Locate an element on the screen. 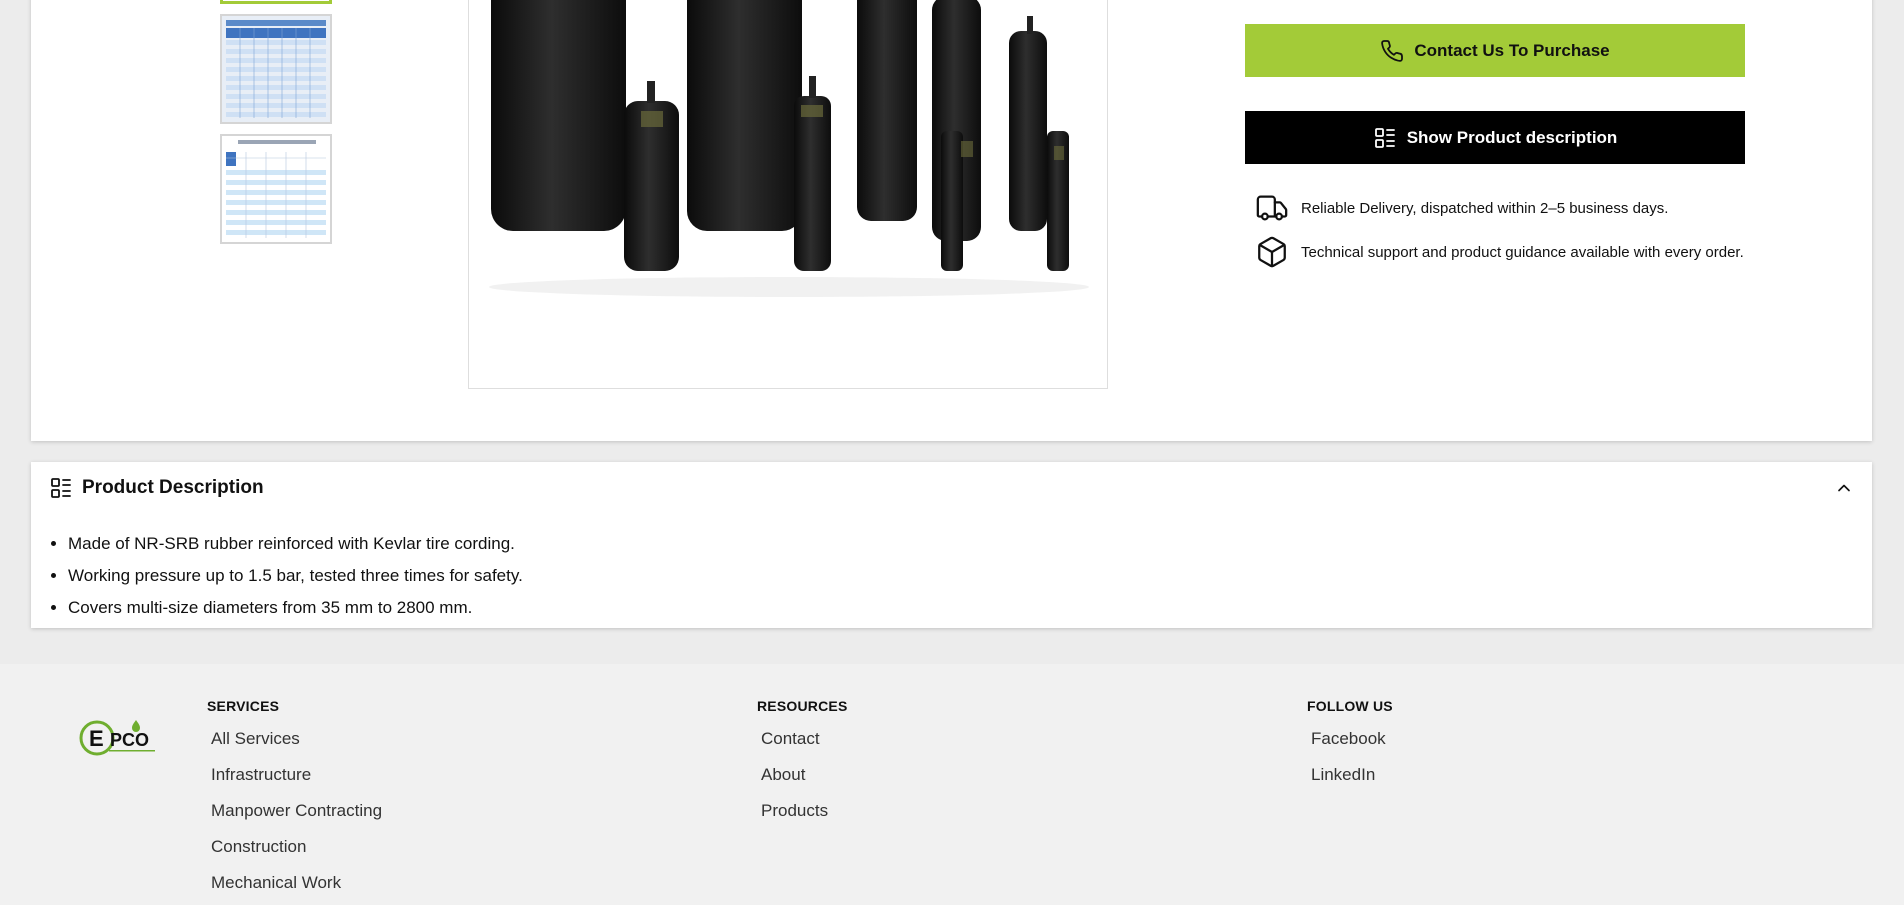 This screenshot has width=1904, height=905. footer-link-about: About is located at coordinates (802, 782).